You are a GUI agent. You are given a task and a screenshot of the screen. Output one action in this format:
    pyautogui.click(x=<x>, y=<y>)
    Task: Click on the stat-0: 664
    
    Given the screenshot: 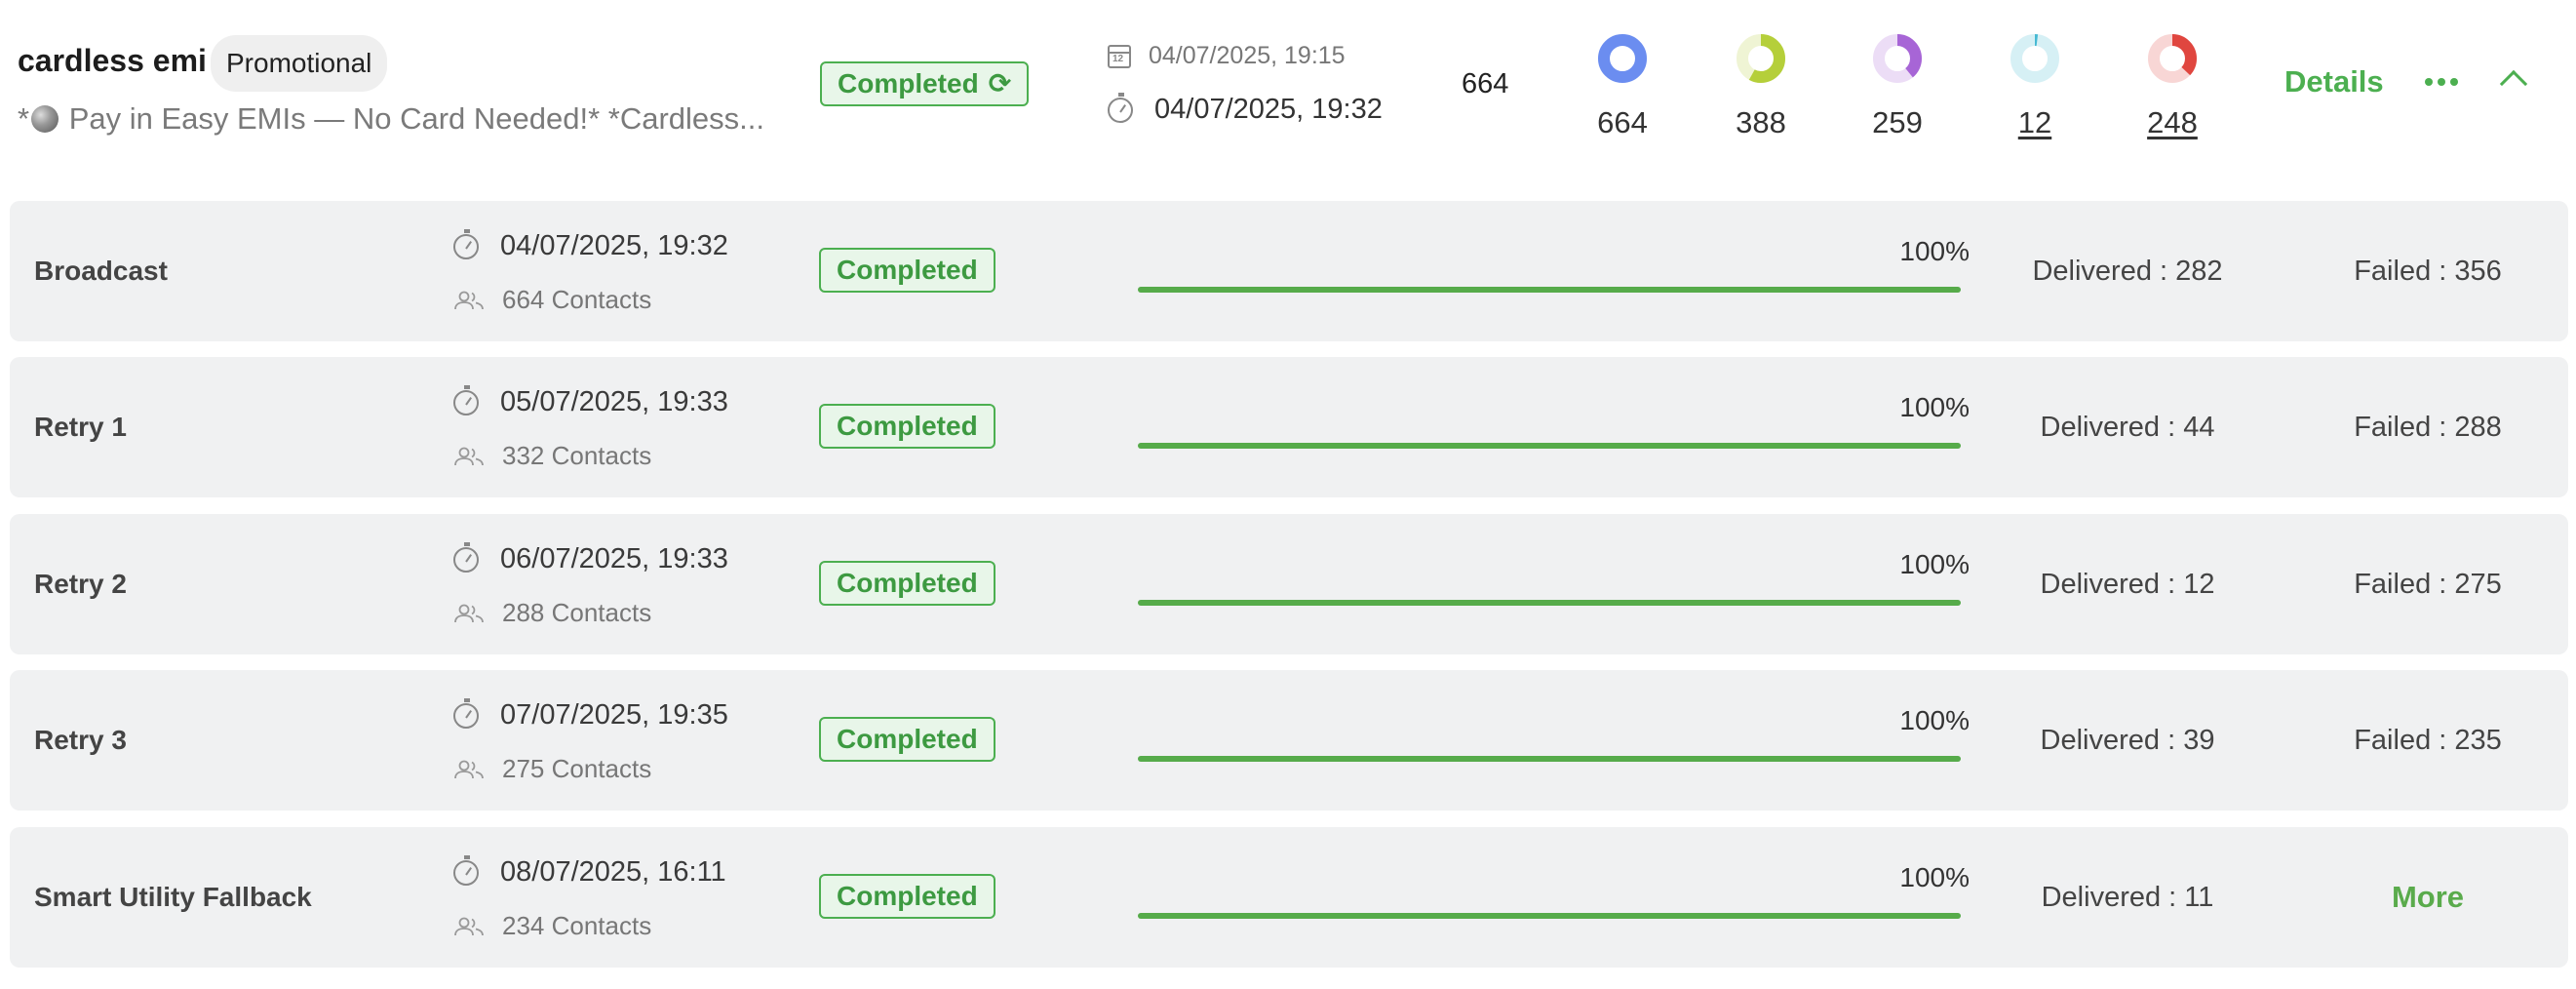 What is the action you would take?
    pyautogui.click(x=1622, y=86)
    